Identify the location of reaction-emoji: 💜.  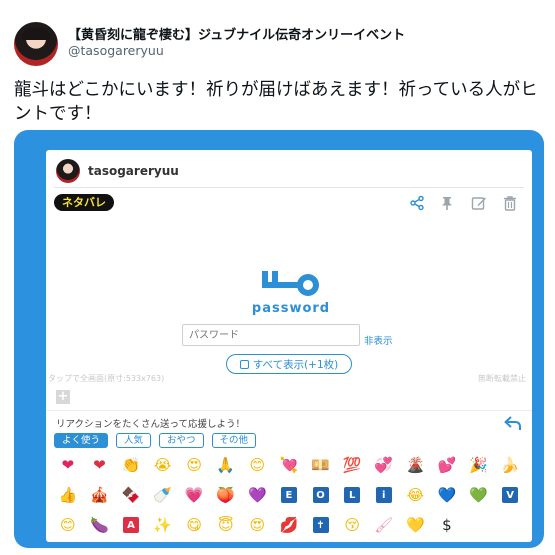
(258, 495).